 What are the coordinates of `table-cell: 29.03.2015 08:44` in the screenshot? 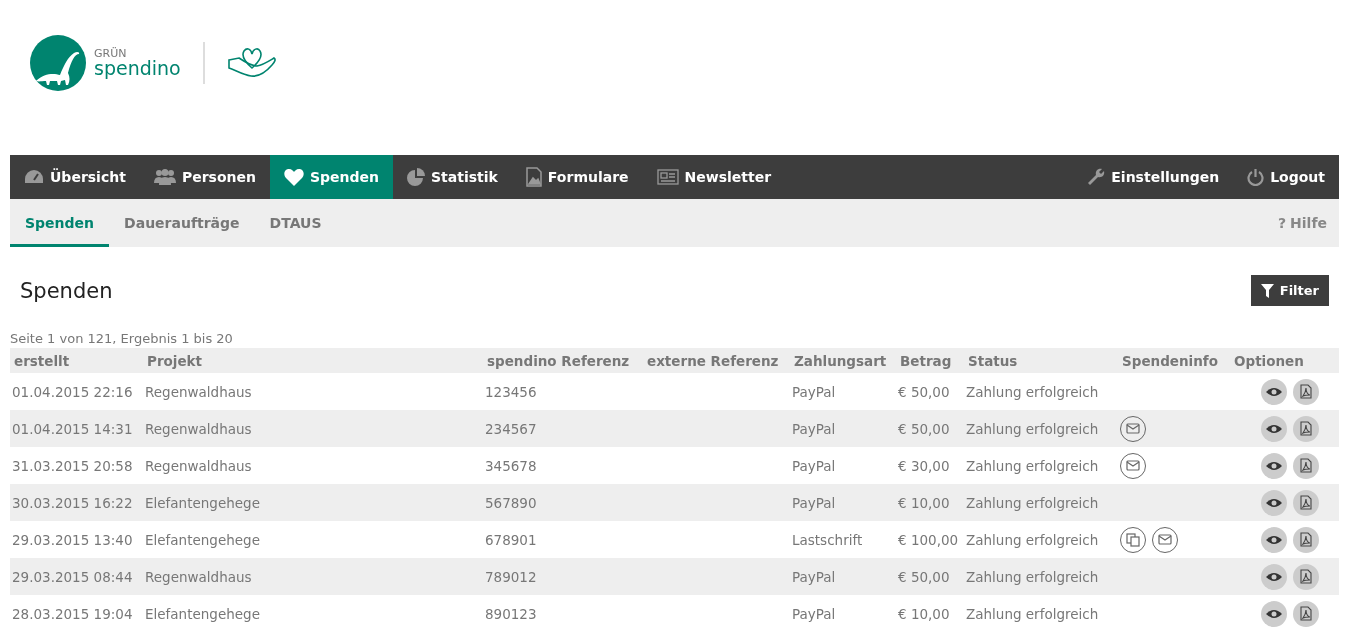 It's located at (72, 576).